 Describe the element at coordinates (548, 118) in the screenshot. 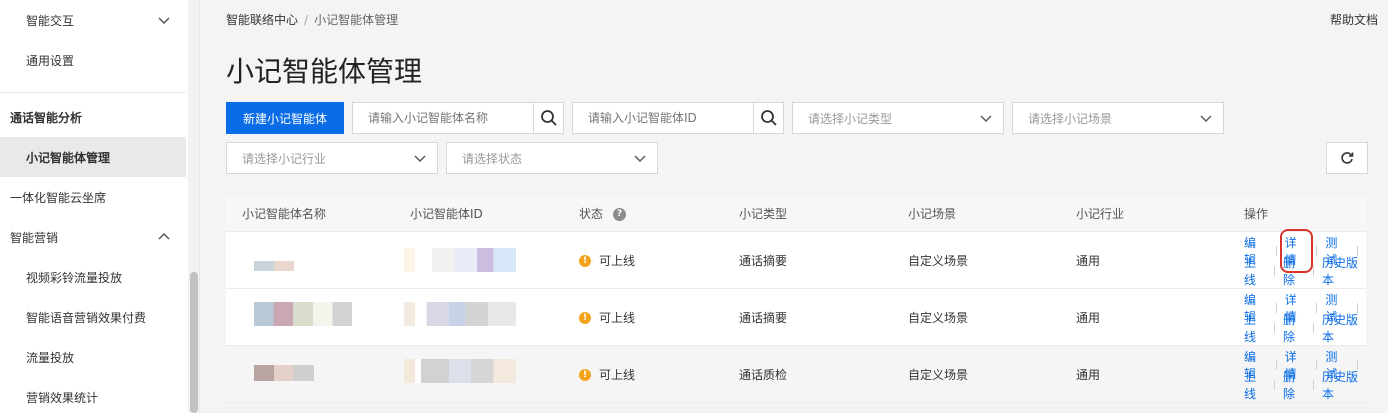

I see `name-search-button` at that location.